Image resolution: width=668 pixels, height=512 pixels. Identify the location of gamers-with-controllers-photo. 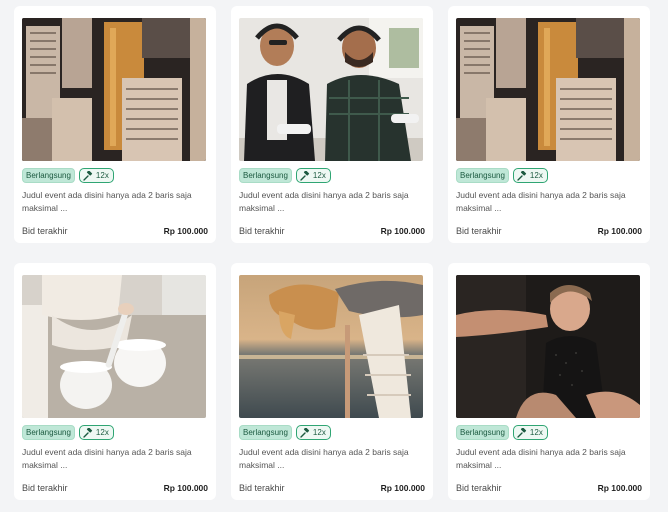
(331, 89).